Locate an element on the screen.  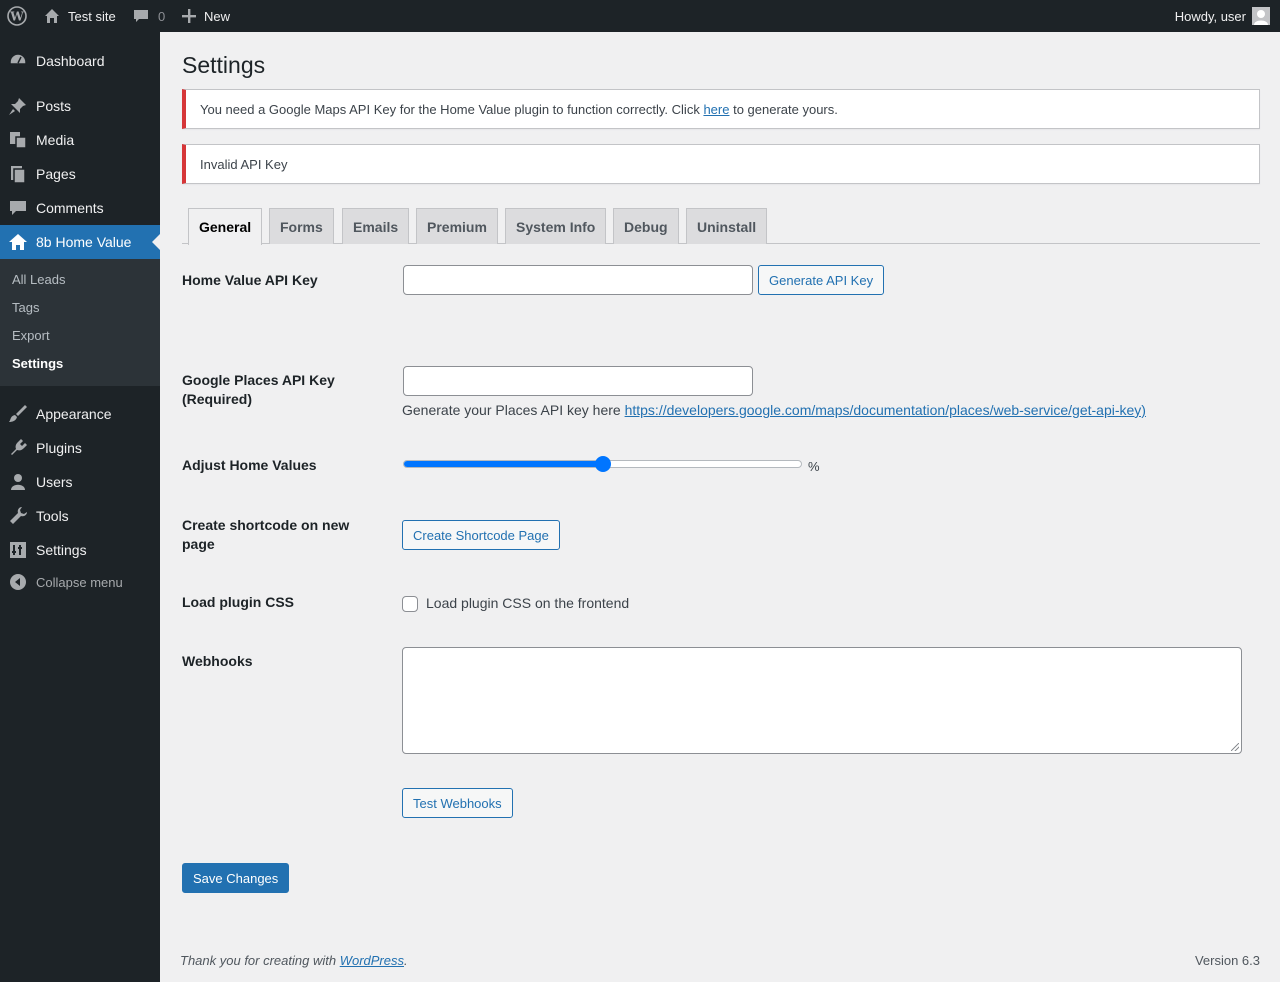
menu-item-posts: Posts is located at coordinates (80, 106).